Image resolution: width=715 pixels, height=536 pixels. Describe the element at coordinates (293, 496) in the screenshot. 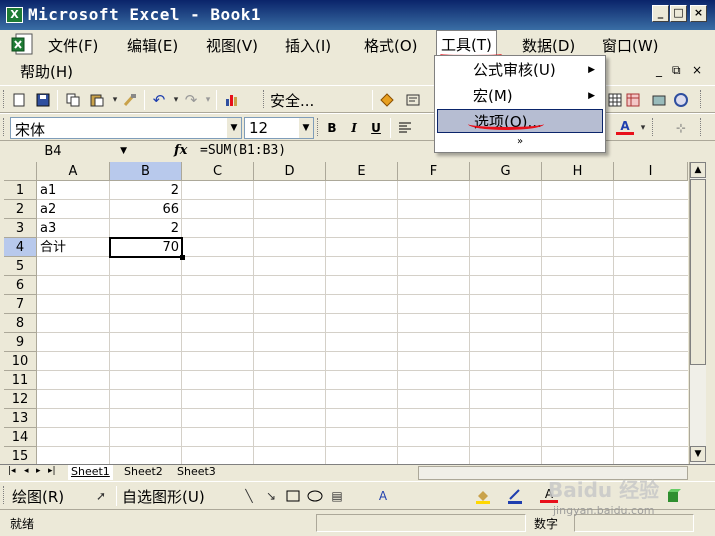

I see `rectangle-icon` at that location.